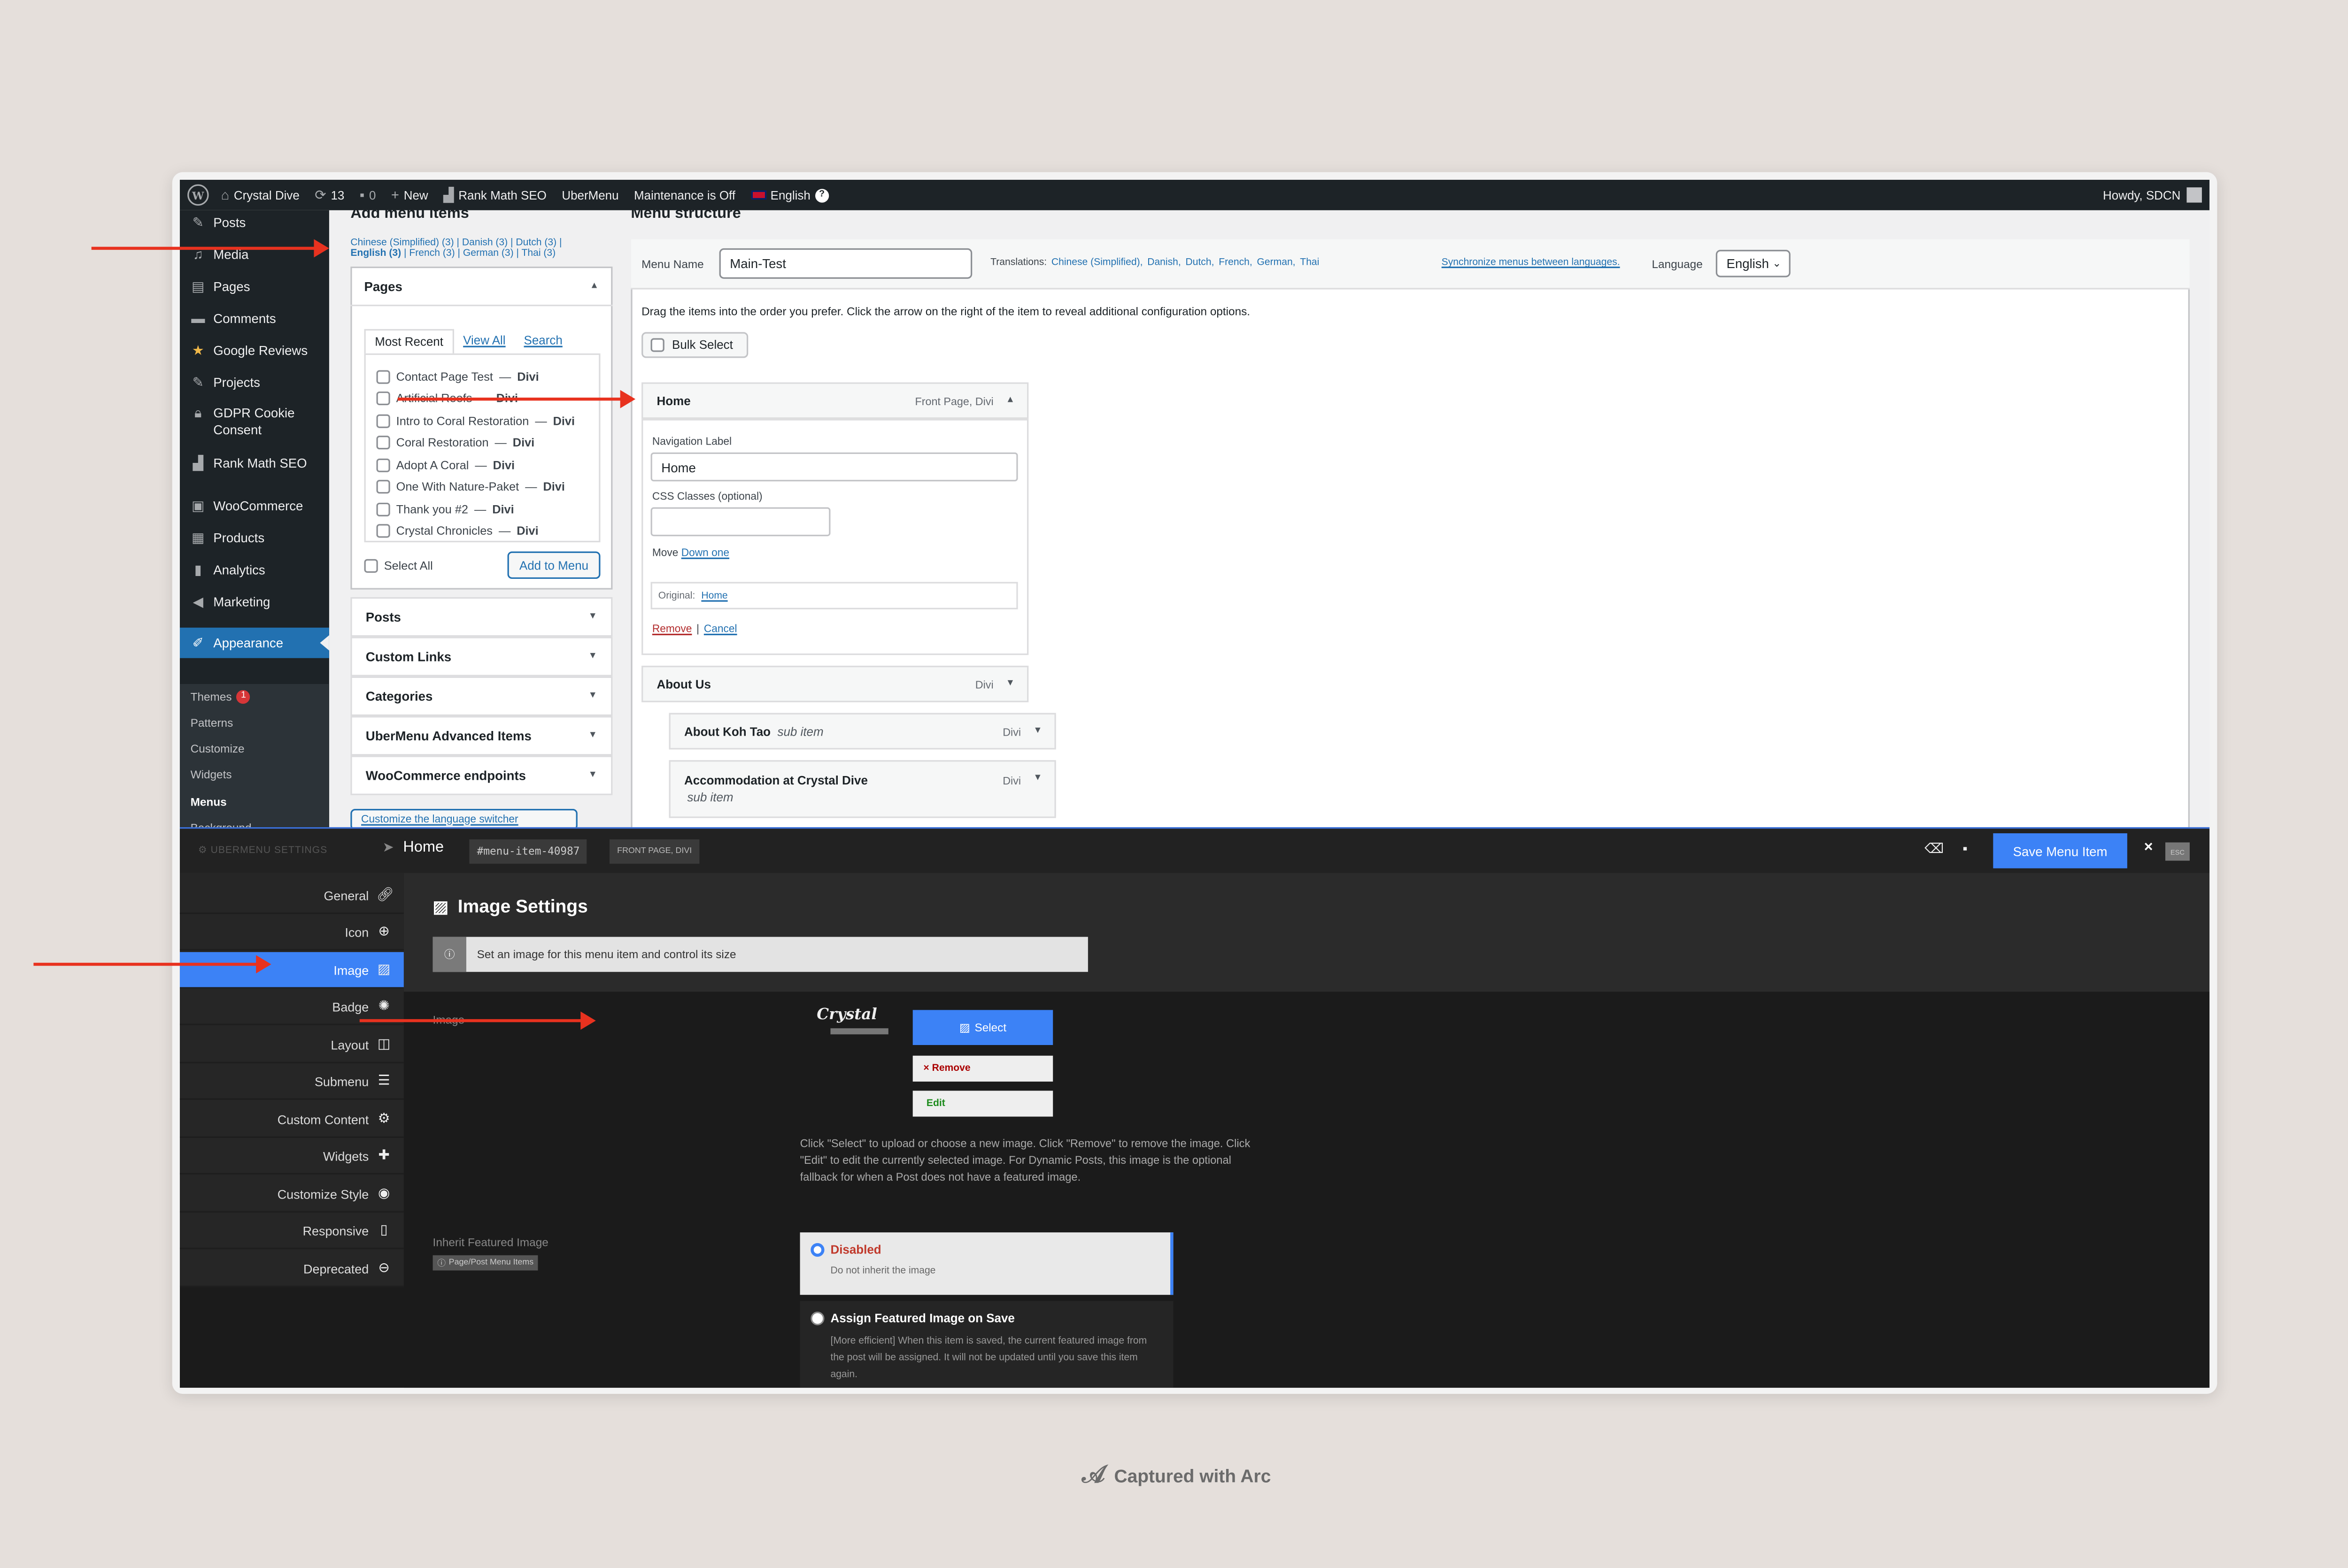 This screenshot has width=2348, height=1568. What do you see at coordinates (254, 420) in the screenshot?
I see `sidebar-item-gdpr: 🔒︎ GDPR Cookie Consent` at bounding box center [254, 420].